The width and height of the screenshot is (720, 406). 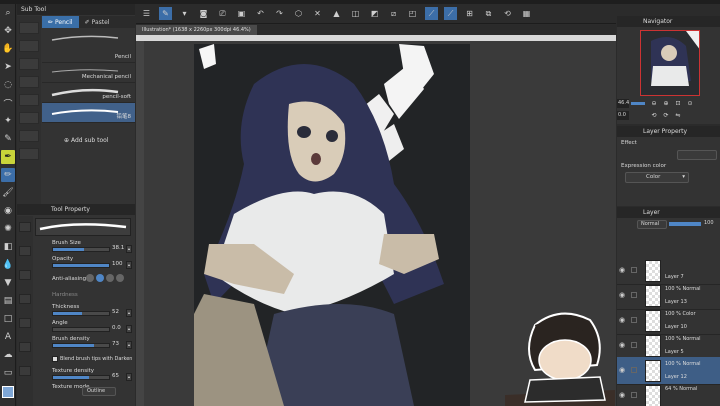 What do you see at coordinates (431, 13) in the screenshot?
I see `snap-ruler-icon: ⟋` at bounding box center [431, 13].